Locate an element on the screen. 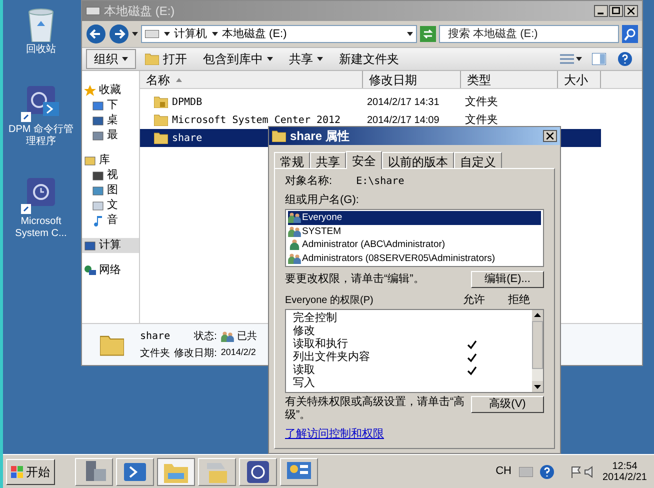  back-icon is located at coordinates (96, 34).